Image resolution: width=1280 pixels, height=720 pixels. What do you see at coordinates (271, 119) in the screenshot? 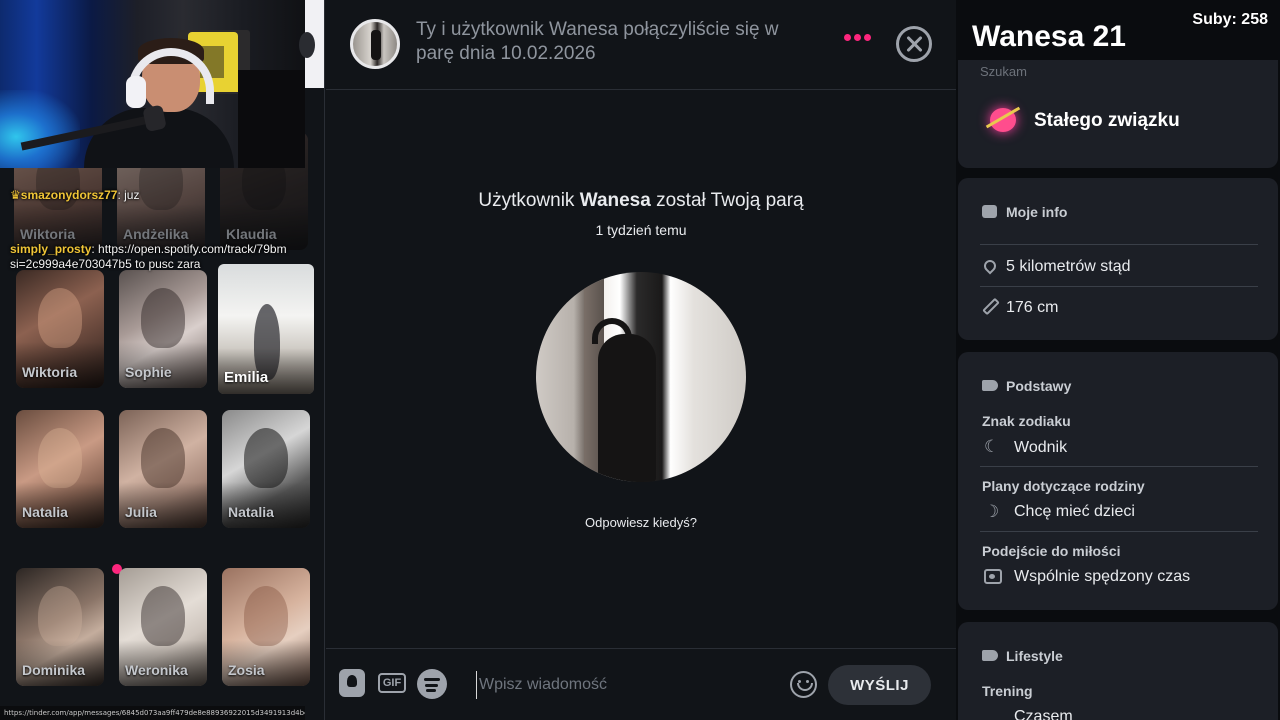
I see `background-monitor` at bounding box center [271, 119].